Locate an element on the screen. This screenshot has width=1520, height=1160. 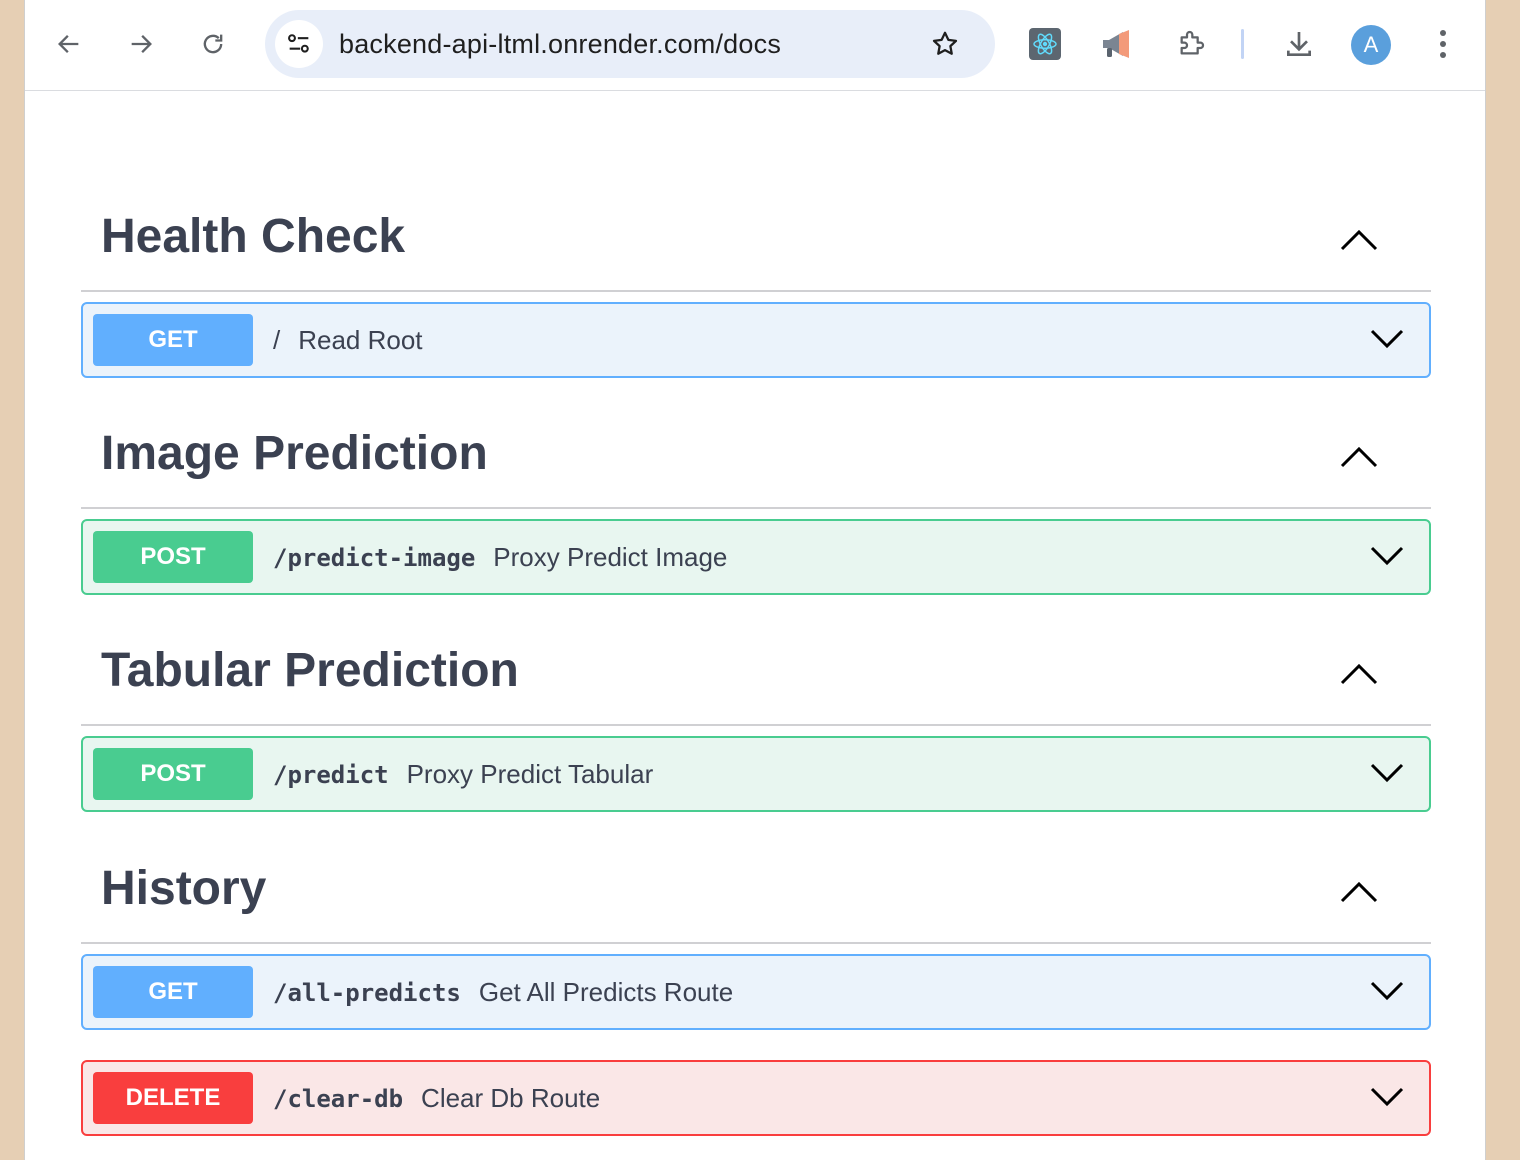
method-badge: DELETE is located at coordinates (173, 1098).